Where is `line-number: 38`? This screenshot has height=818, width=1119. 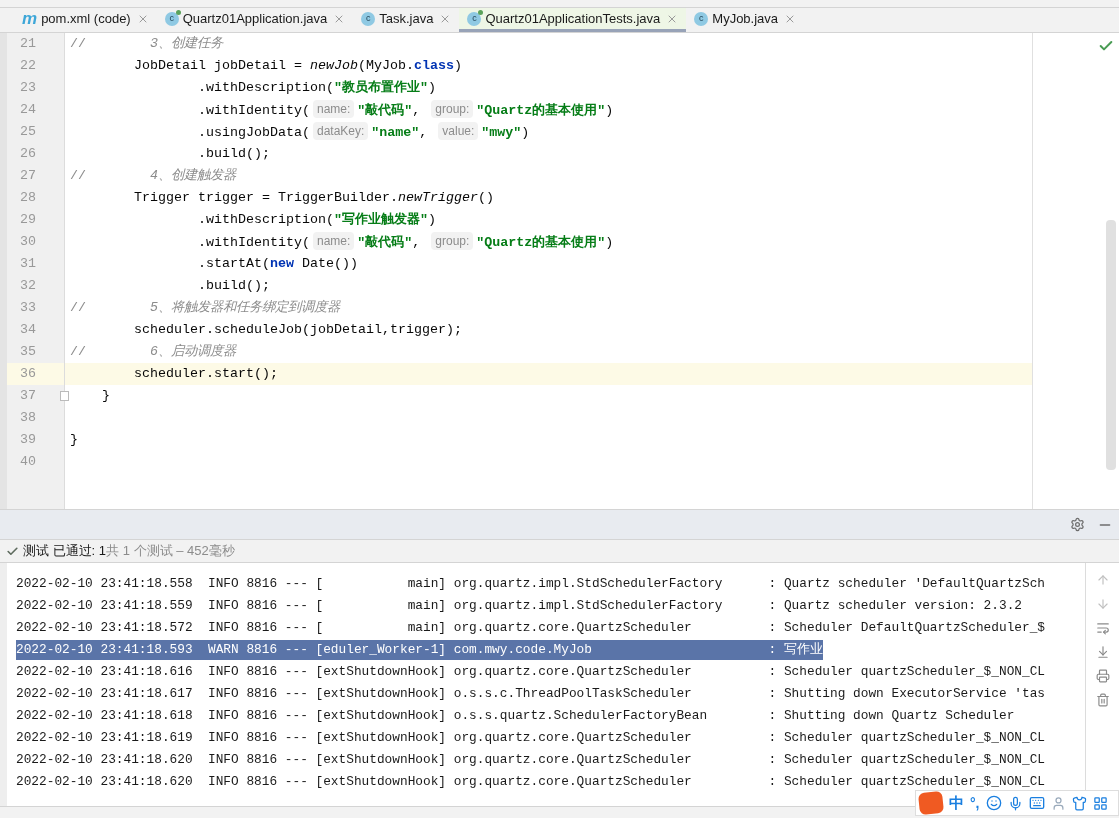 line-number: 38 is located at coordinates (28, 418).